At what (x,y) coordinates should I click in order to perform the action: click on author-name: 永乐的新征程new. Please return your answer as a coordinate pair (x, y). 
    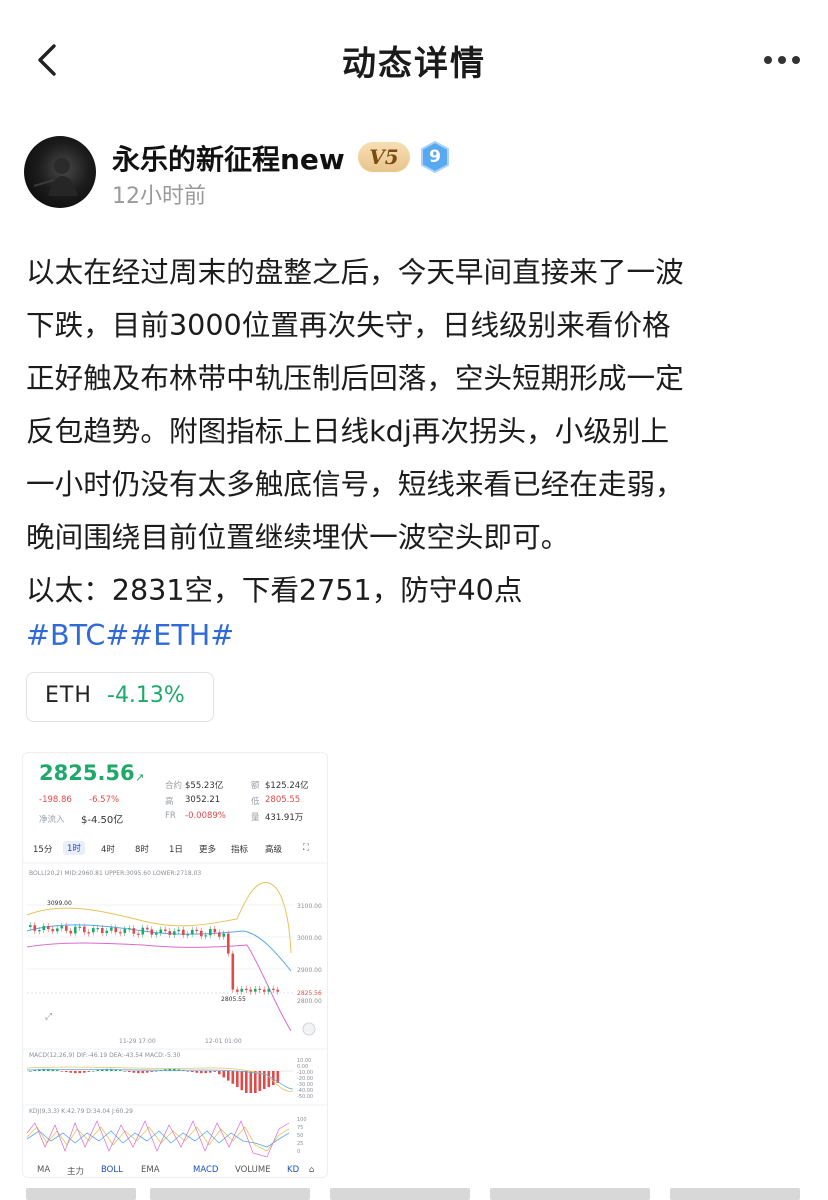
    Looking at the image, I should click on (228, 158).